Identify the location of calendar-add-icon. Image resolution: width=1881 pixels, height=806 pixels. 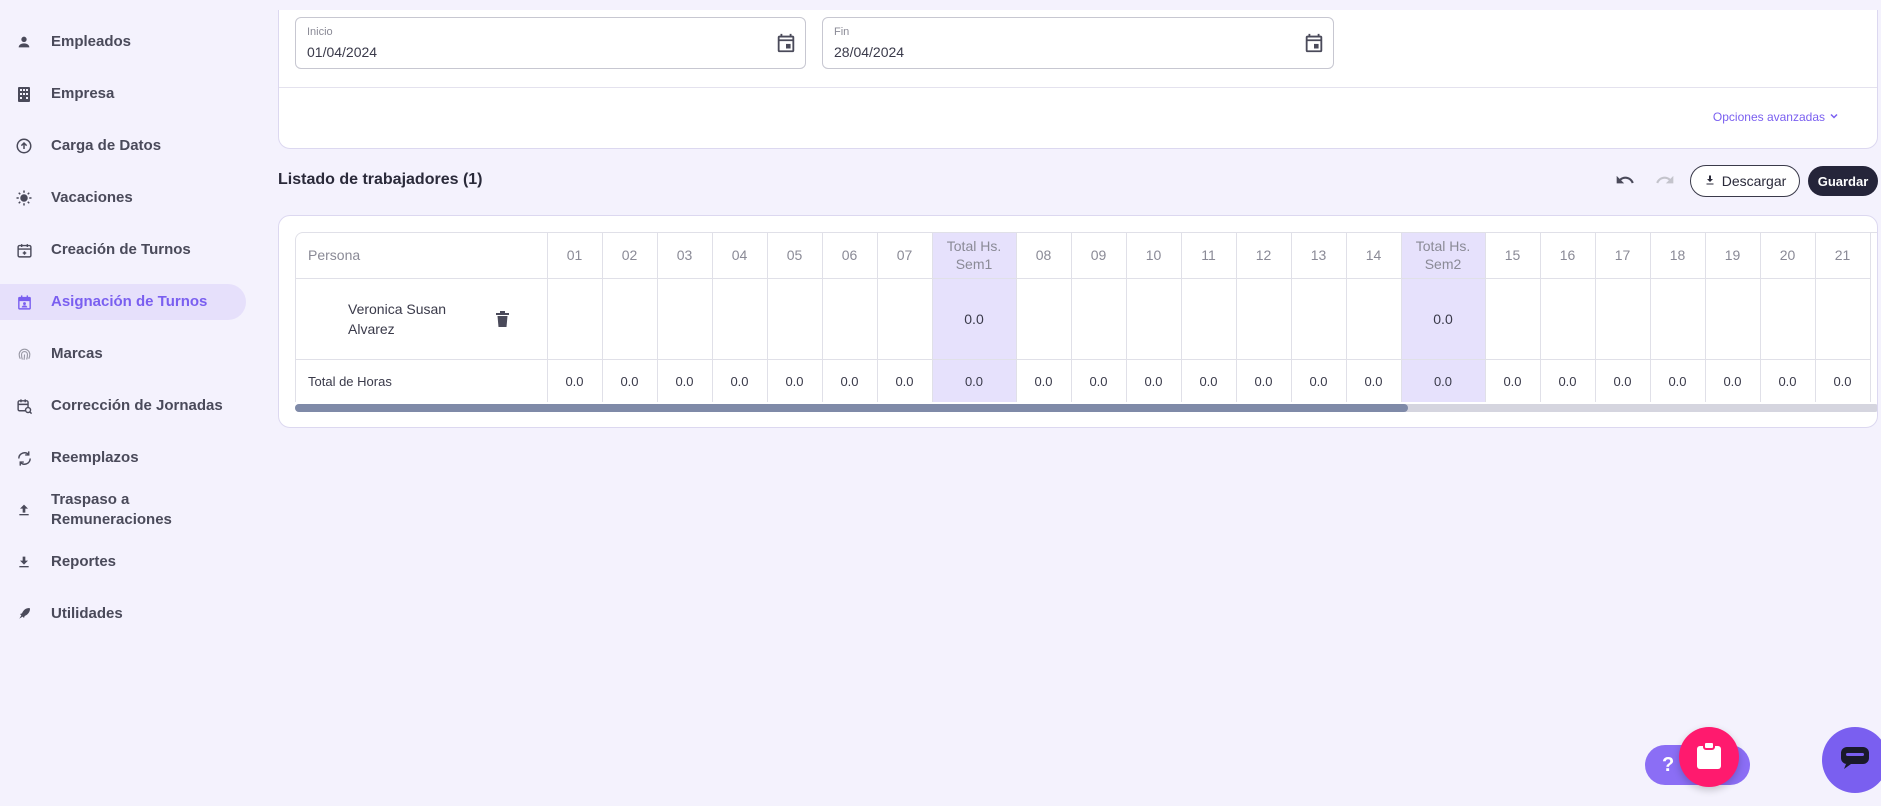
(24, 250).